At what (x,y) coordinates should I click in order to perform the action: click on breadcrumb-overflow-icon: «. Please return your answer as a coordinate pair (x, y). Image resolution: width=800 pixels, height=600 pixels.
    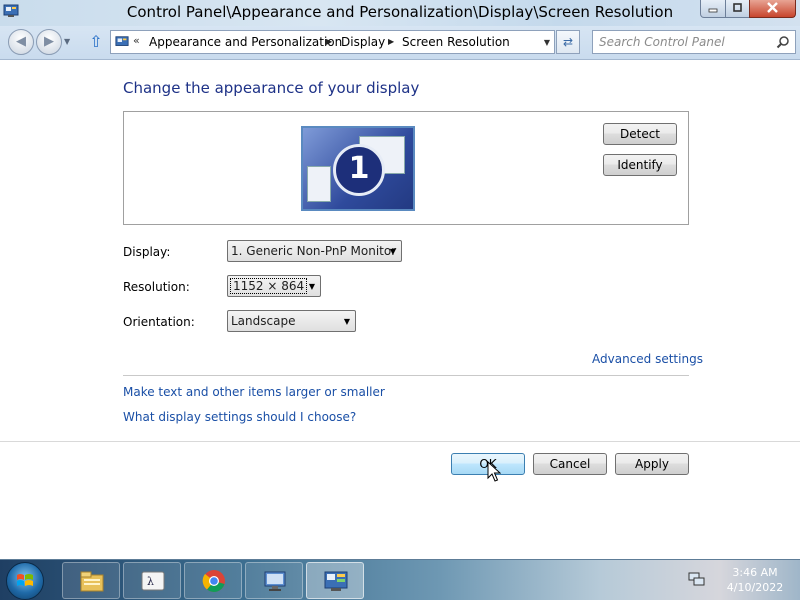
    Looking at the image, I should click on (136, 40).